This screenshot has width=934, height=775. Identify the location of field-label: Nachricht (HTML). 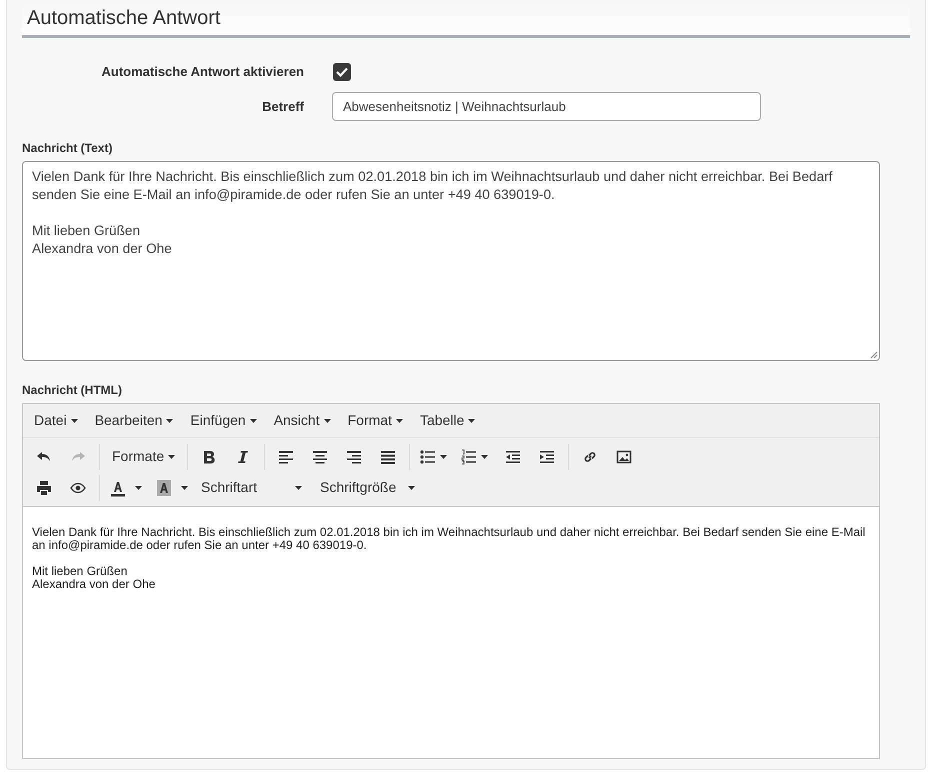
(72, 390).